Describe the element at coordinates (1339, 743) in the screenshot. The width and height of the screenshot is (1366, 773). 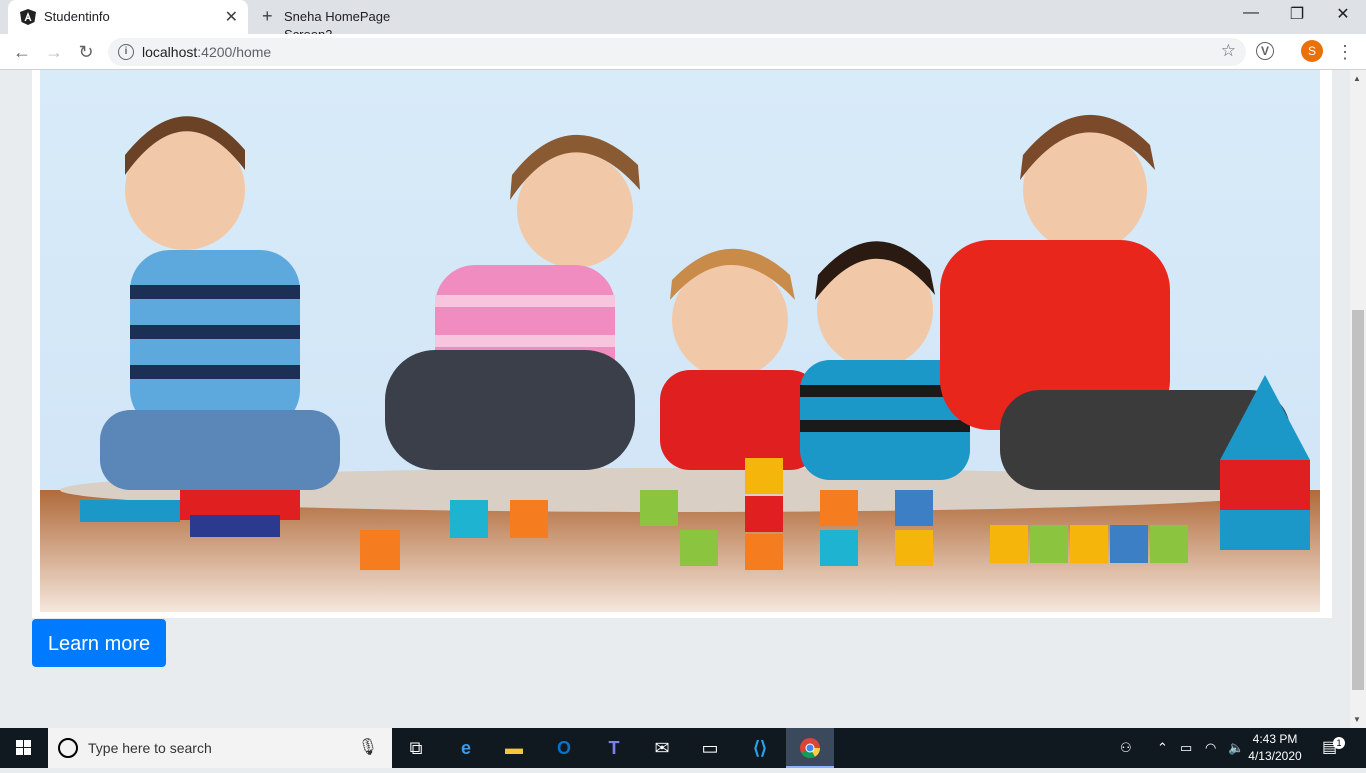
I see `notification-count: 1` at that location.